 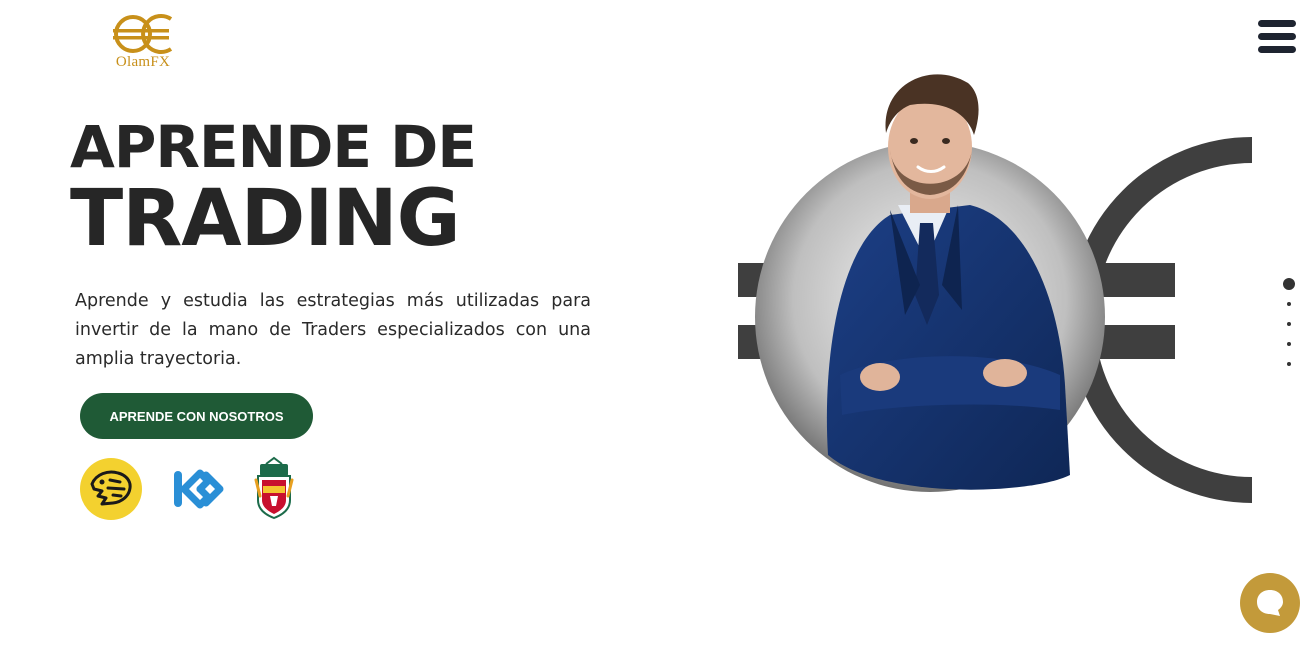 I want to click on aprende-con-nosotros-button: APRENDE CON NOSOTROS, so click(x=196, y=416).